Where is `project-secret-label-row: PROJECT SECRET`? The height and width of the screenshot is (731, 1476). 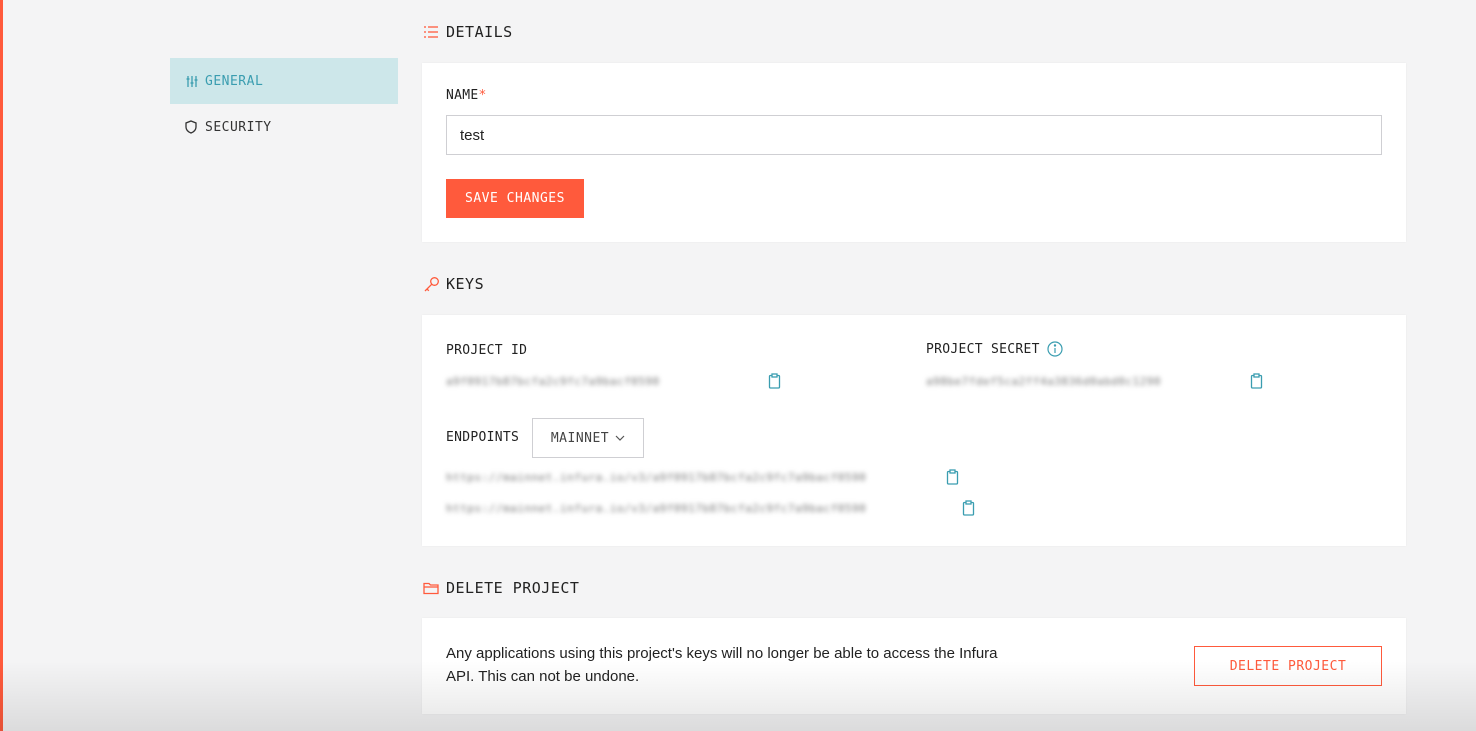
project-secret-label-row: PROJECT SECRET is located at coordinates (994, 349).